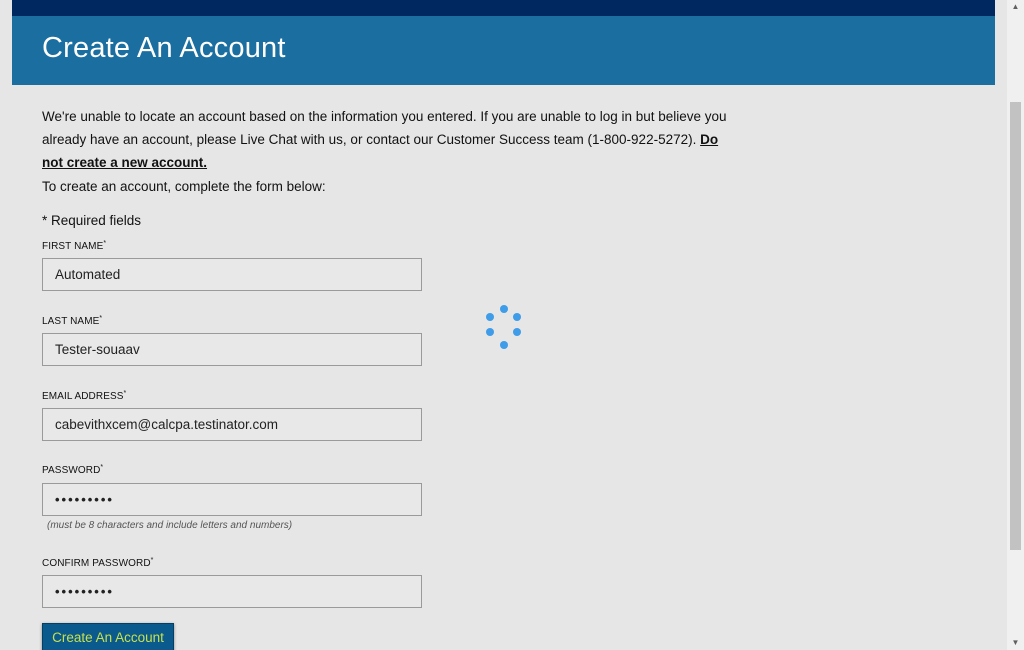 This screenshot has height=650, width=1024. I want to click on confirm-password-label: CONFIRM PASSWORD*, so click(98, 563).